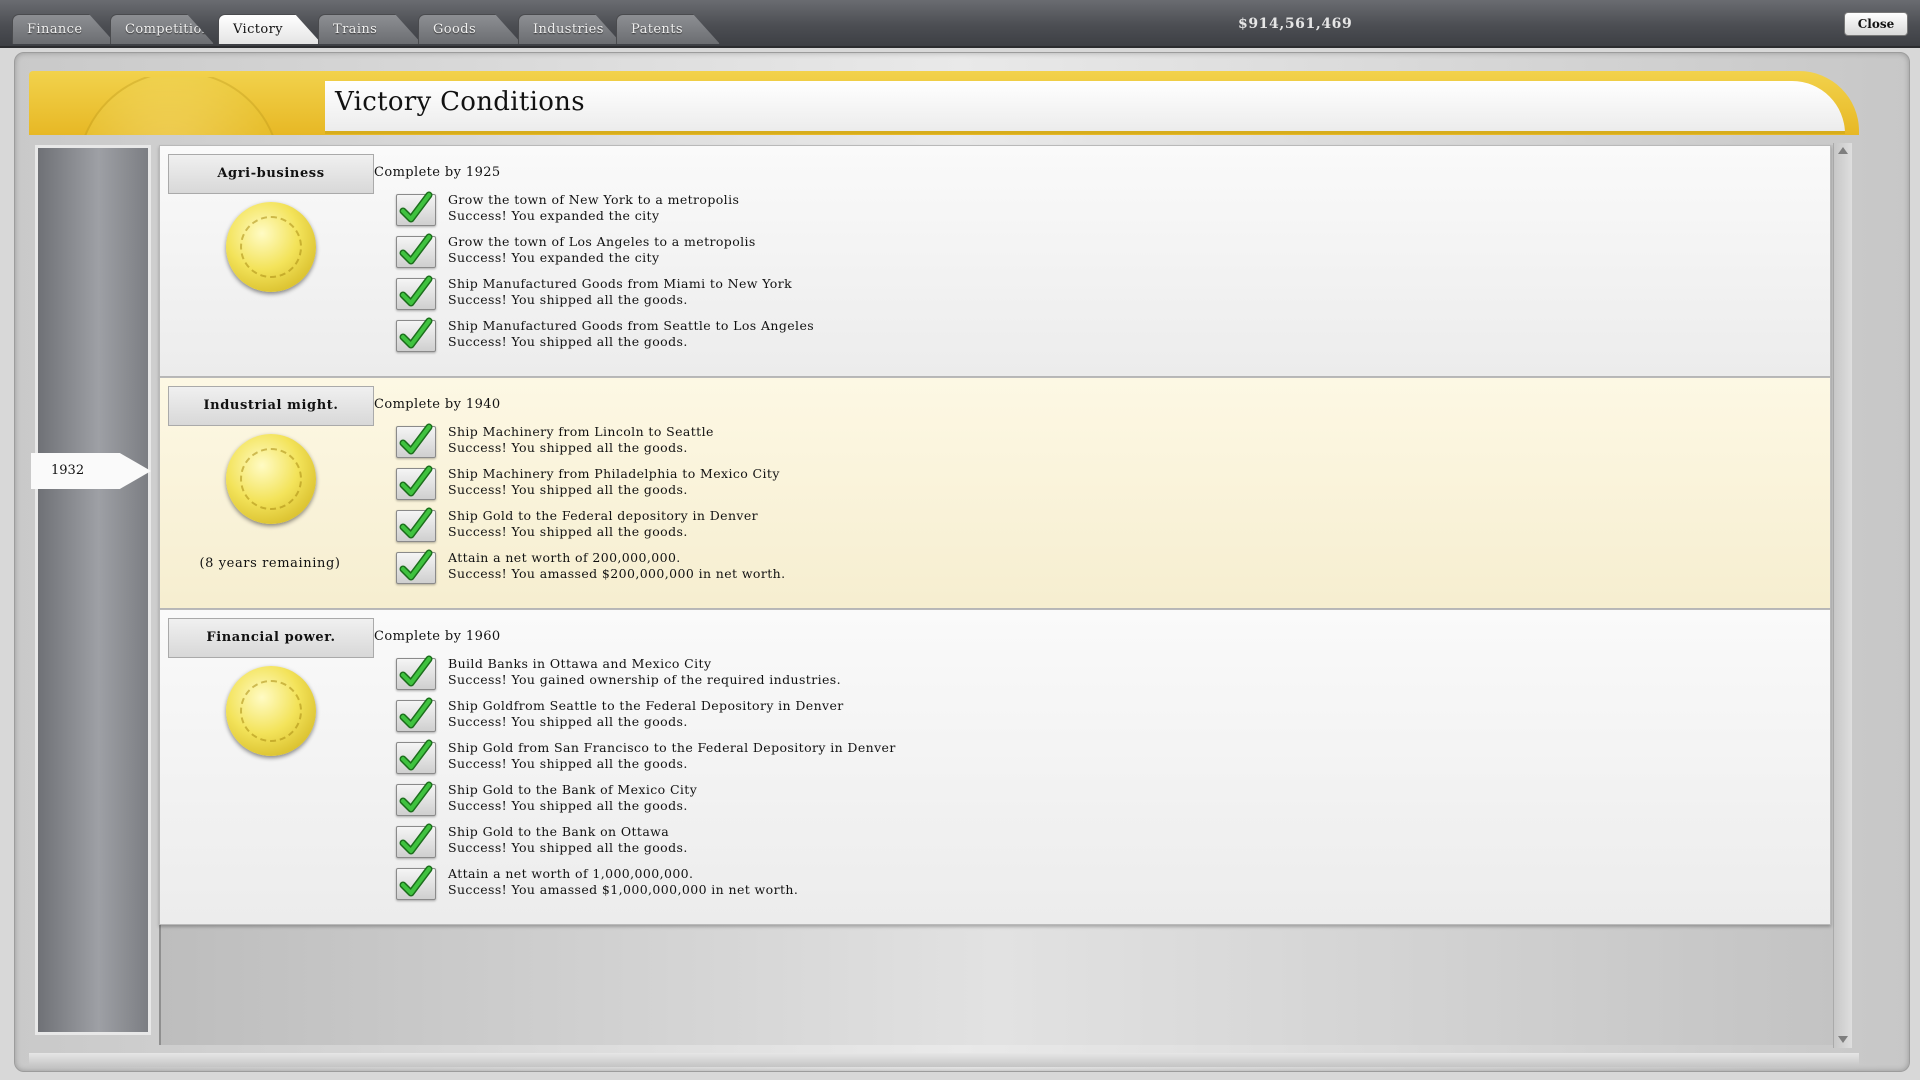  Describe the element at coordinates (271, 406) in the screenshot. I see `section-title: Industrial might.` at that location.